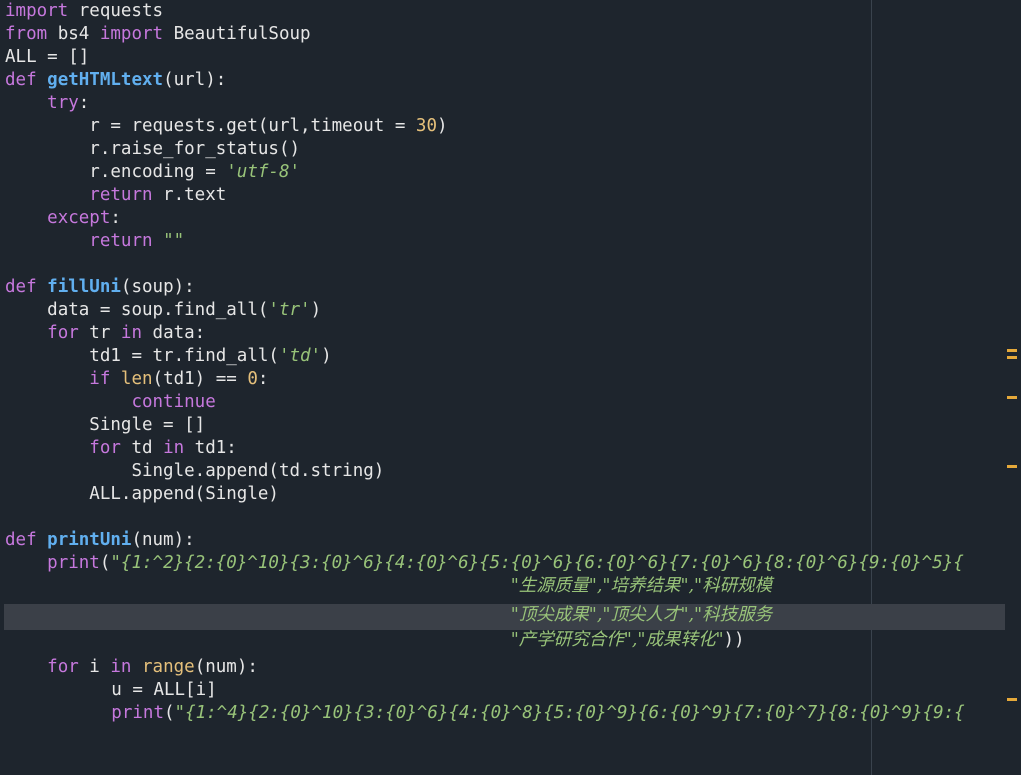 The image size is (1021, 775). Describe the element at coordinates (184, 356) in the screenshot. I see `code-text: td1 = tr.find_all(` at that location.